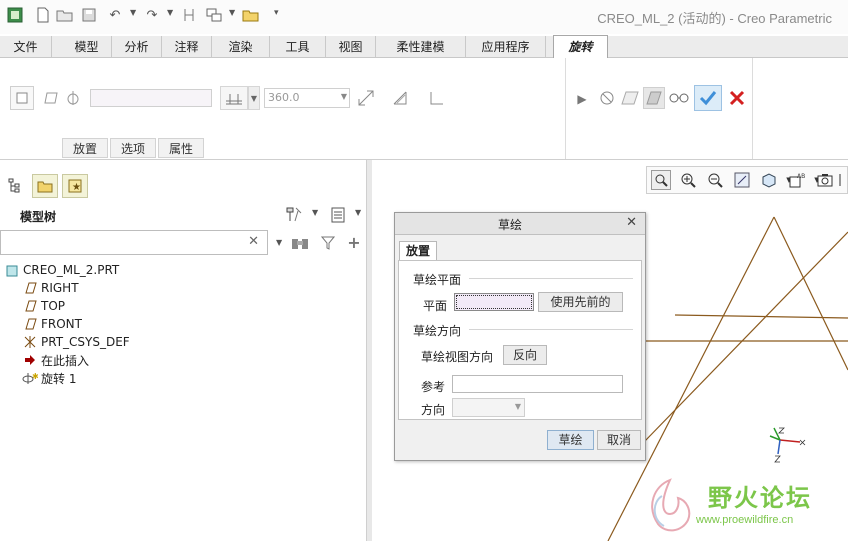  Describe the element at coordinates (298, 47) in the screenshot. I see `tab-tools: 工具` at that location.